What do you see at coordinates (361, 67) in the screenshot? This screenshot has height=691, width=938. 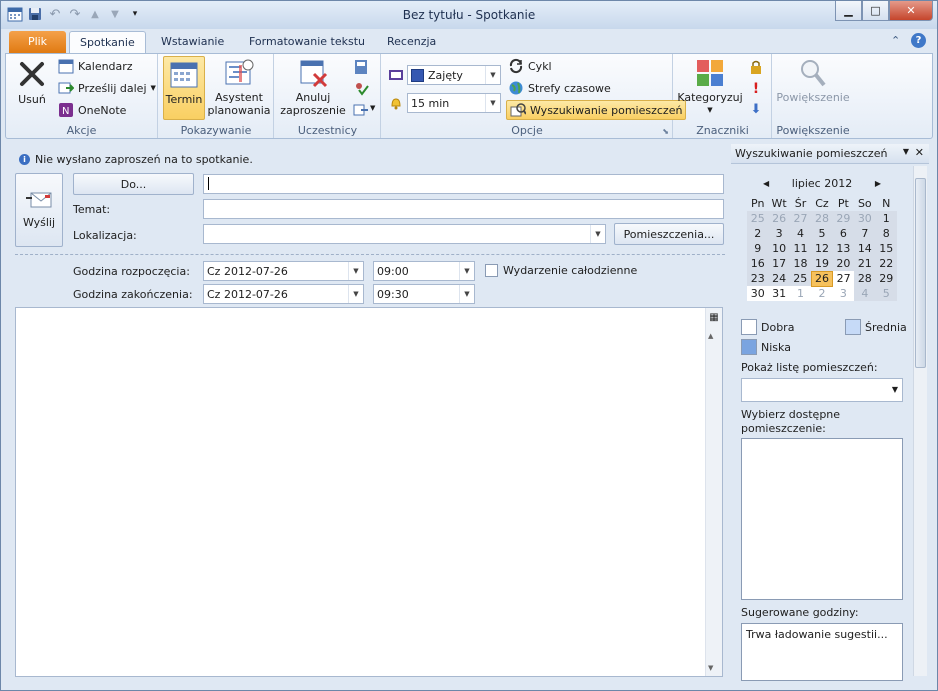 I see `address-book-icon` at bounding box center [361, 67].